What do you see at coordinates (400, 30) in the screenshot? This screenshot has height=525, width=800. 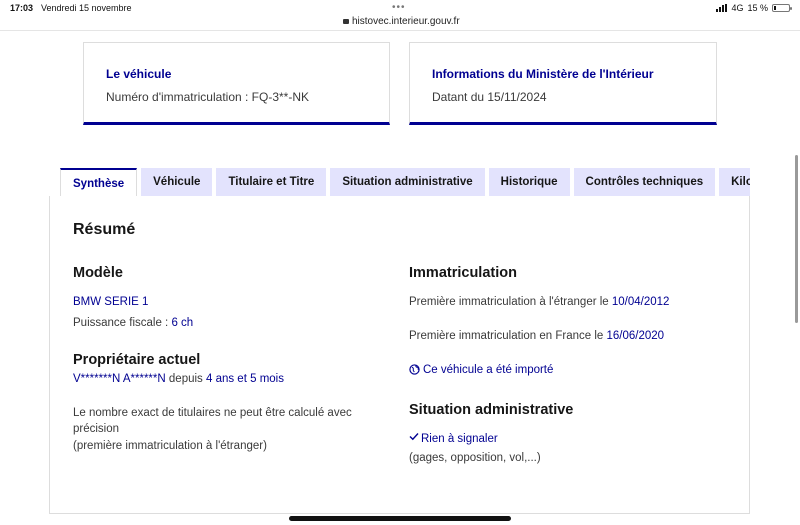 I see `browser-divider` at bounding box center [400, 30].